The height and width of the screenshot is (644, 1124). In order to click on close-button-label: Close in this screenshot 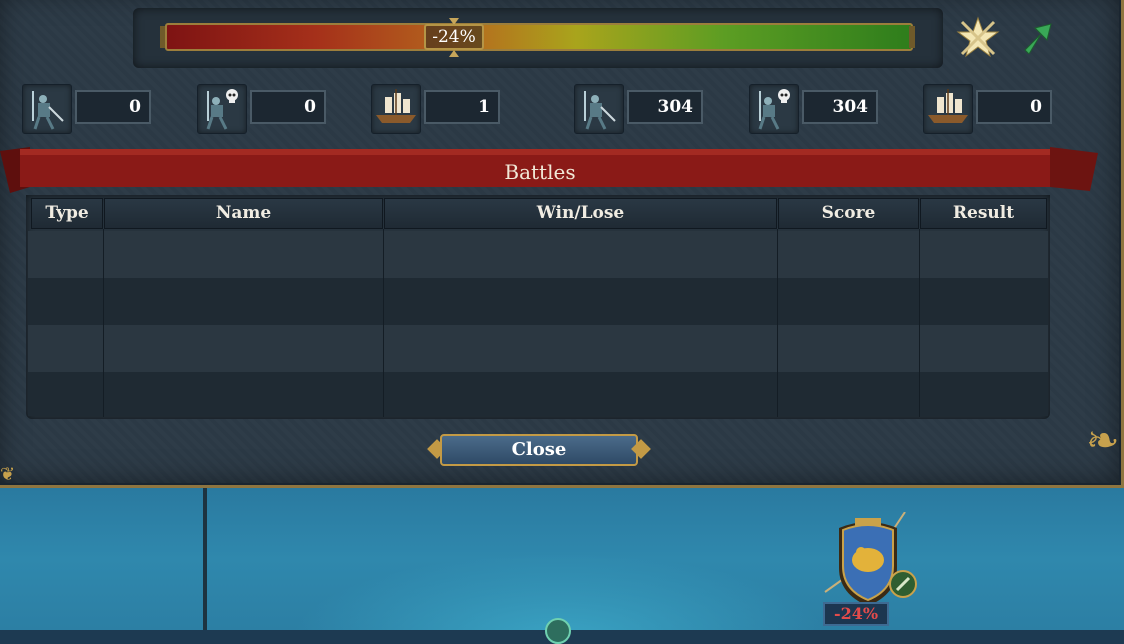, I will do `click(539, 450)`.